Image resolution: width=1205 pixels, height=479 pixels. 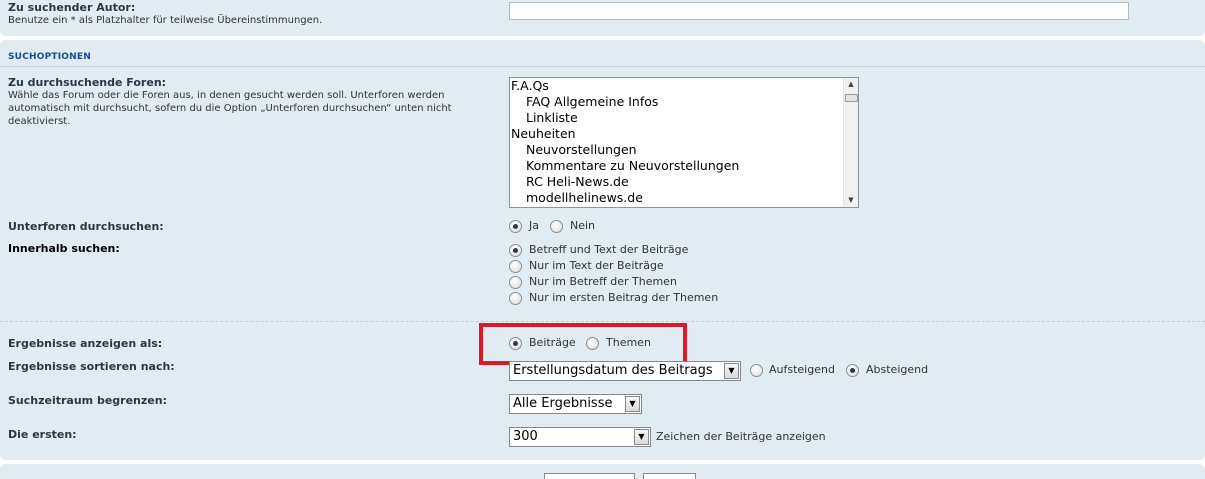 I want to click on forum-option: F.A.Qs, so click(x=684, y=86).